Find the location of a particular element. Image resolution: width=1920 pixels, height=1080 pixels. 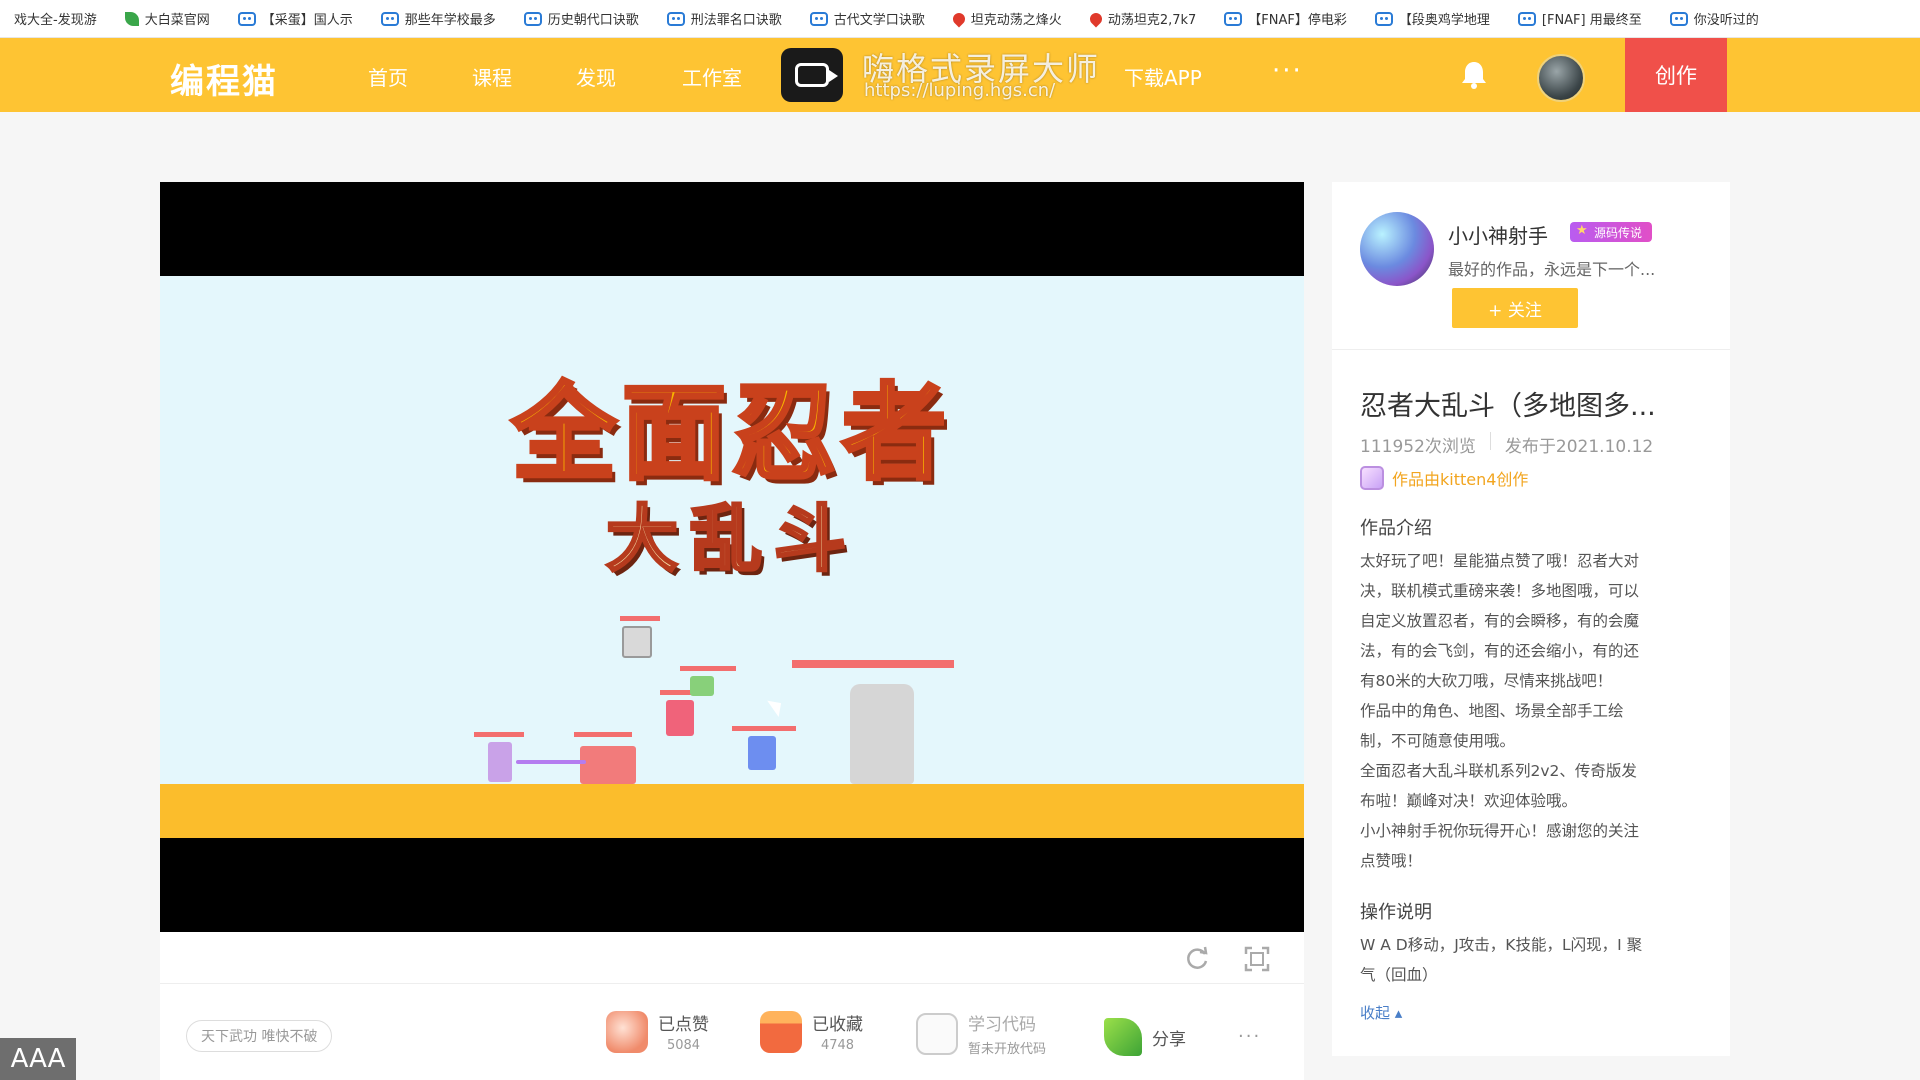

intro-heading: 作品介绍 is located at coordinates (1396, 528).